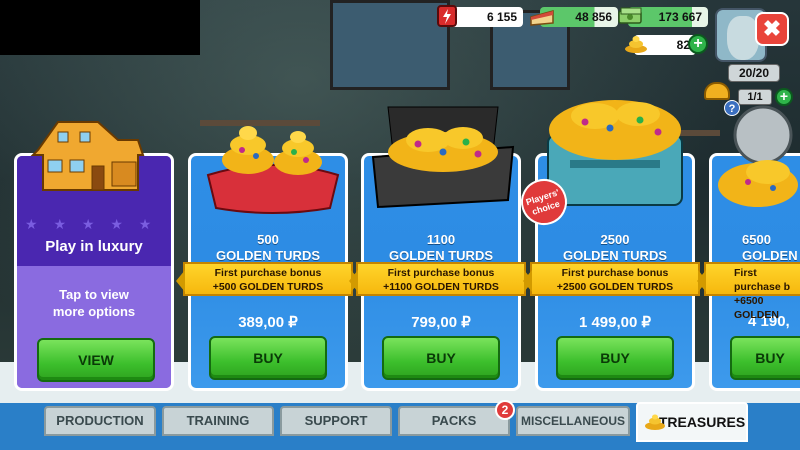  What do you see at coordinates (717, 91) in the screenshot?
I see `helmet-icon` at bounding box center [717, 91].